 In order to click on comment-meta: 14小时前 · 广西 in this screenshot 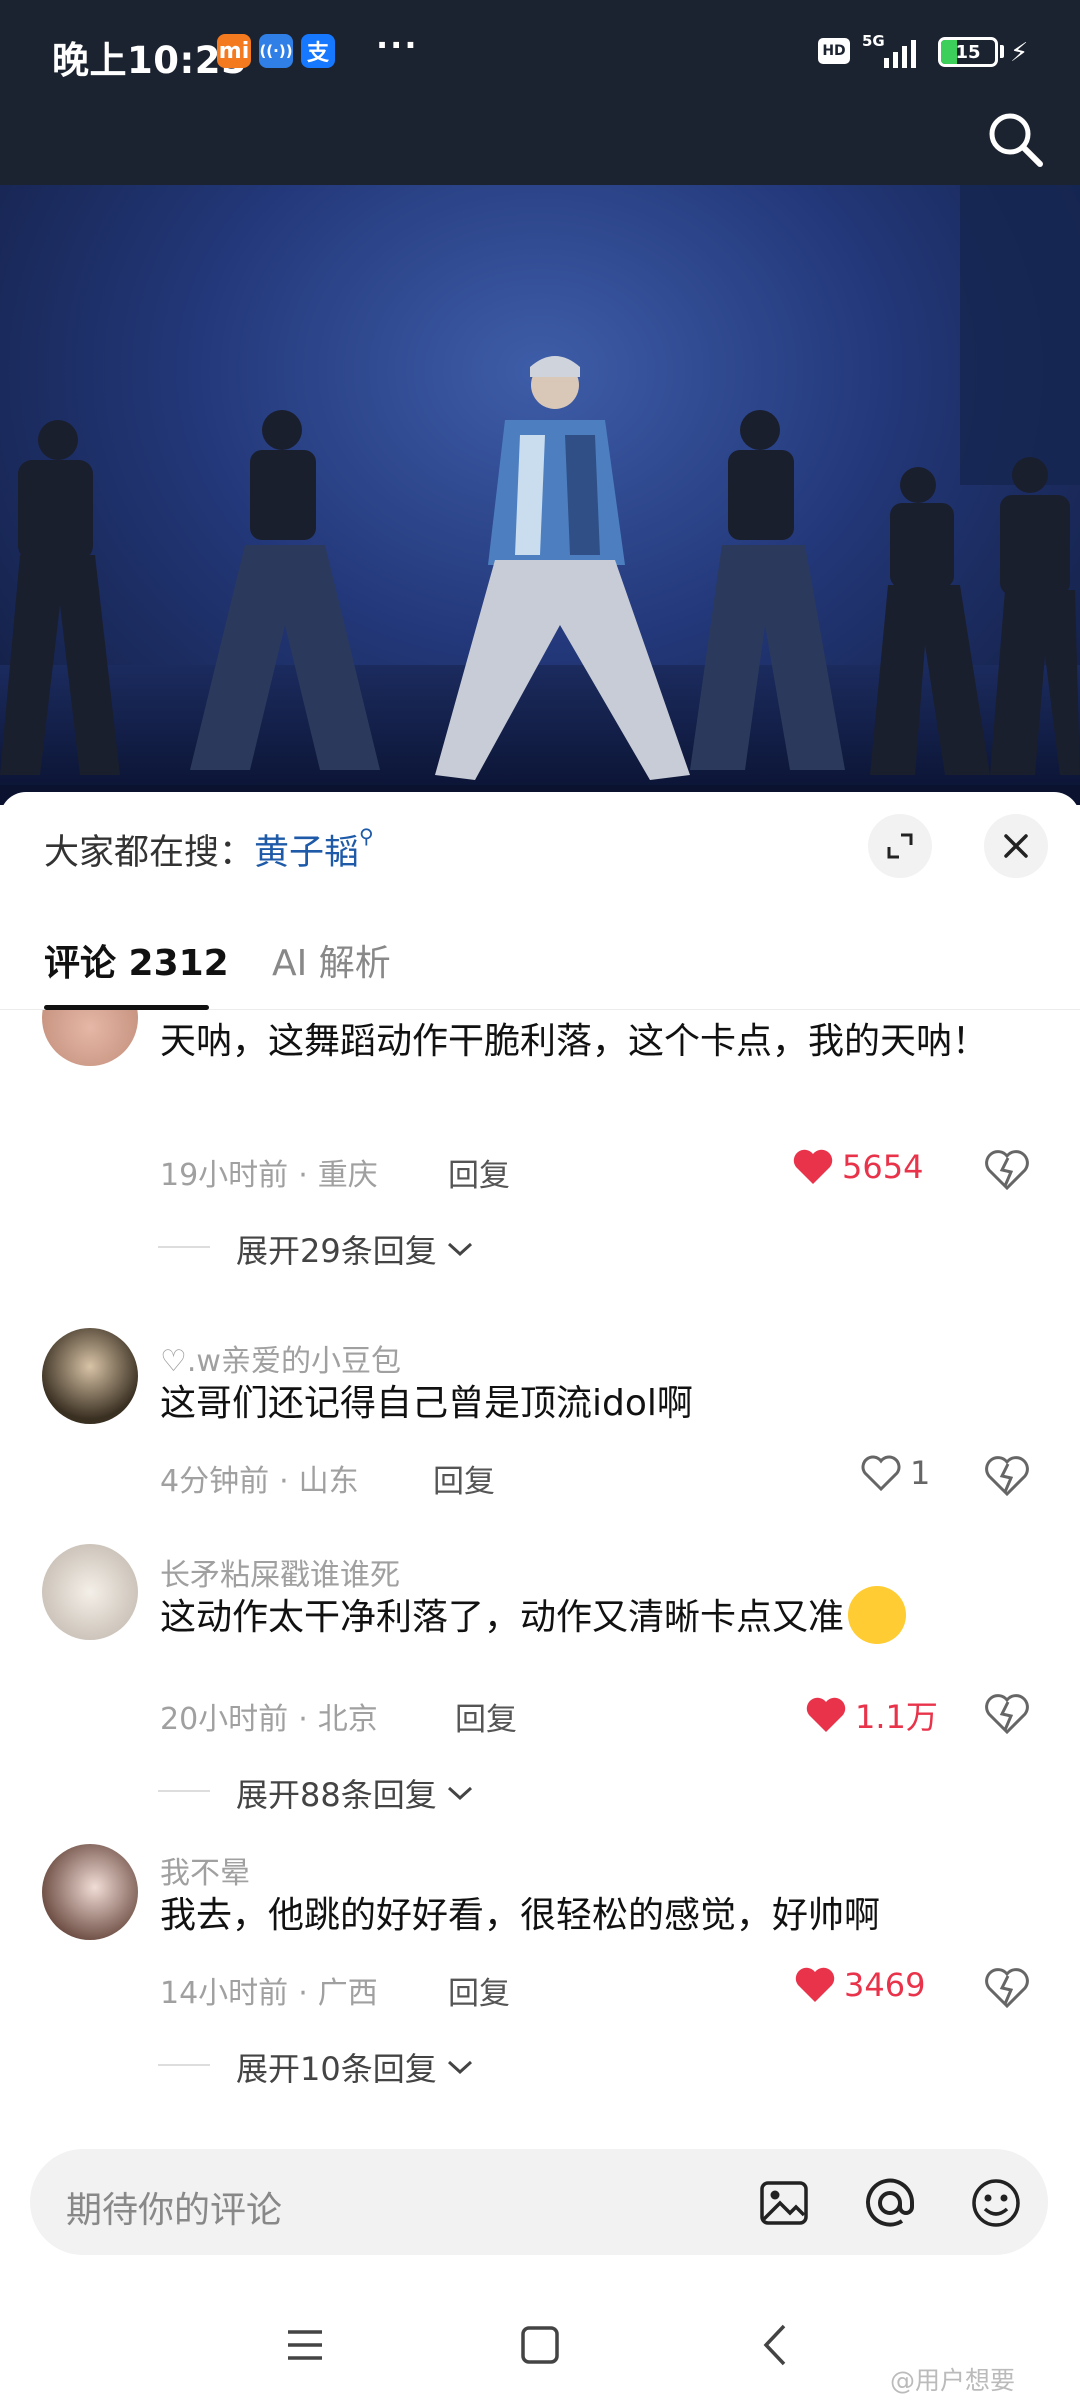, I will do `click(269, 1990)`.